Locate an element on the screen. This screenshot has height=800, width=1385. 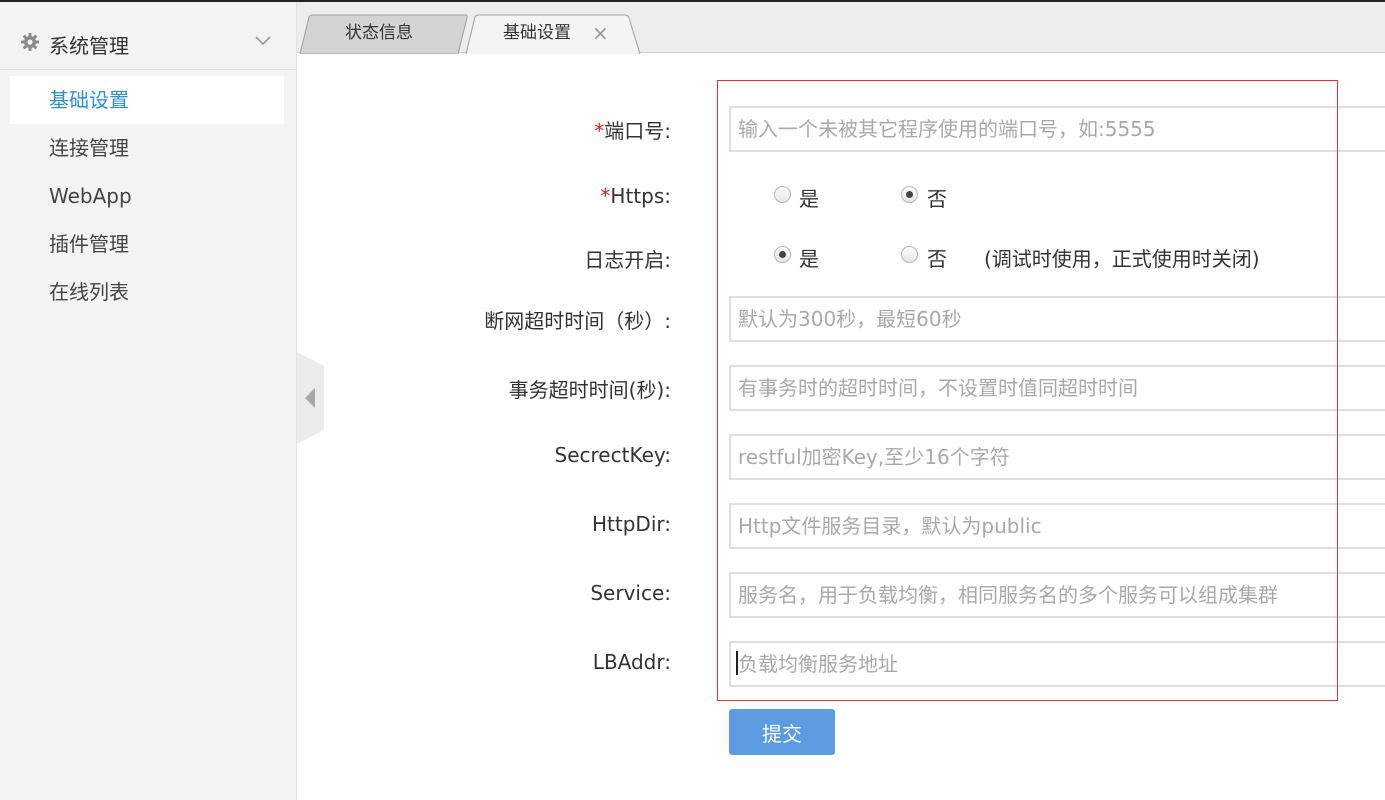
tab-label: 基础设置 is located at coordinates (537, 33).